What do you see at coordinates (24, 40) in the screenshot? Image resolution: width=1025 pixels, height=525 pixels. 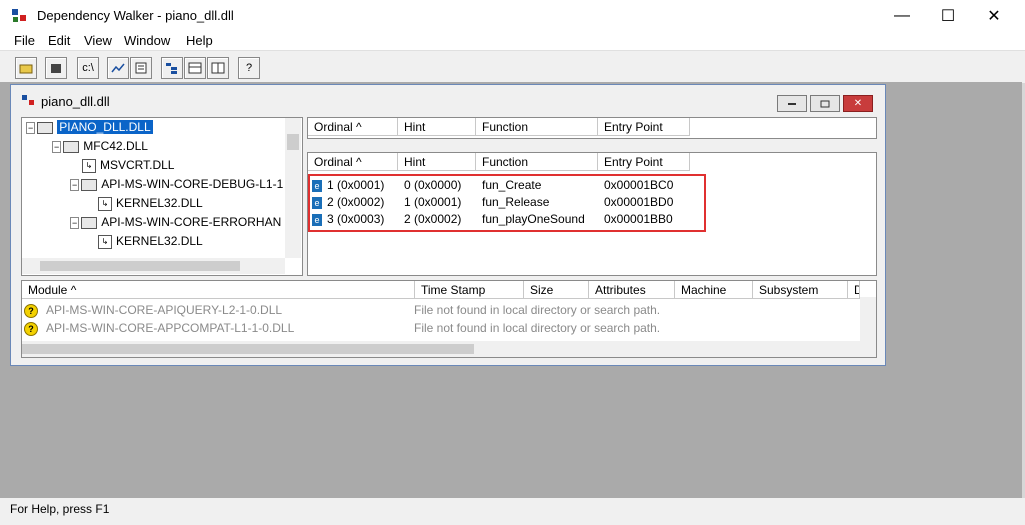 I see `menu-file: File` at bounding box center [24, 40].